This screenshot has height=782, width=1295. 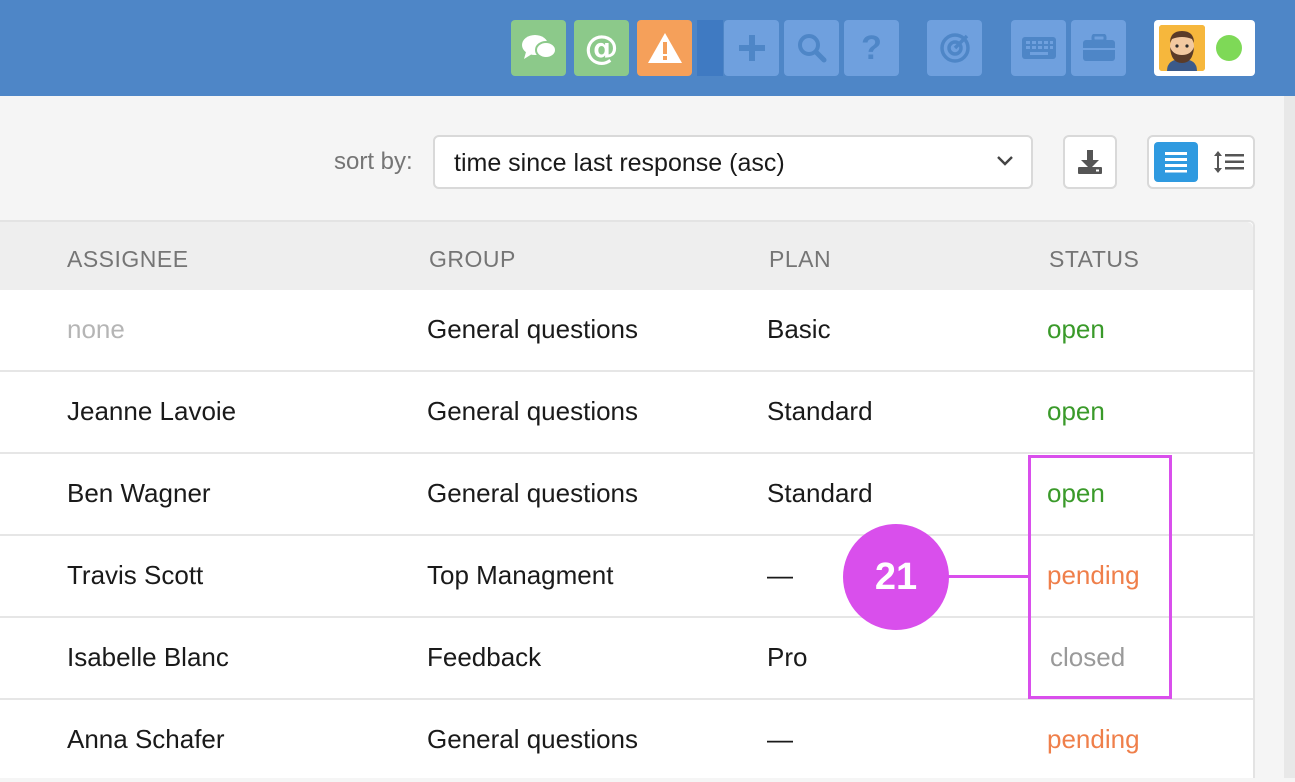 I want to click on group-cell: Top Managment, so click(x=520, y=575).